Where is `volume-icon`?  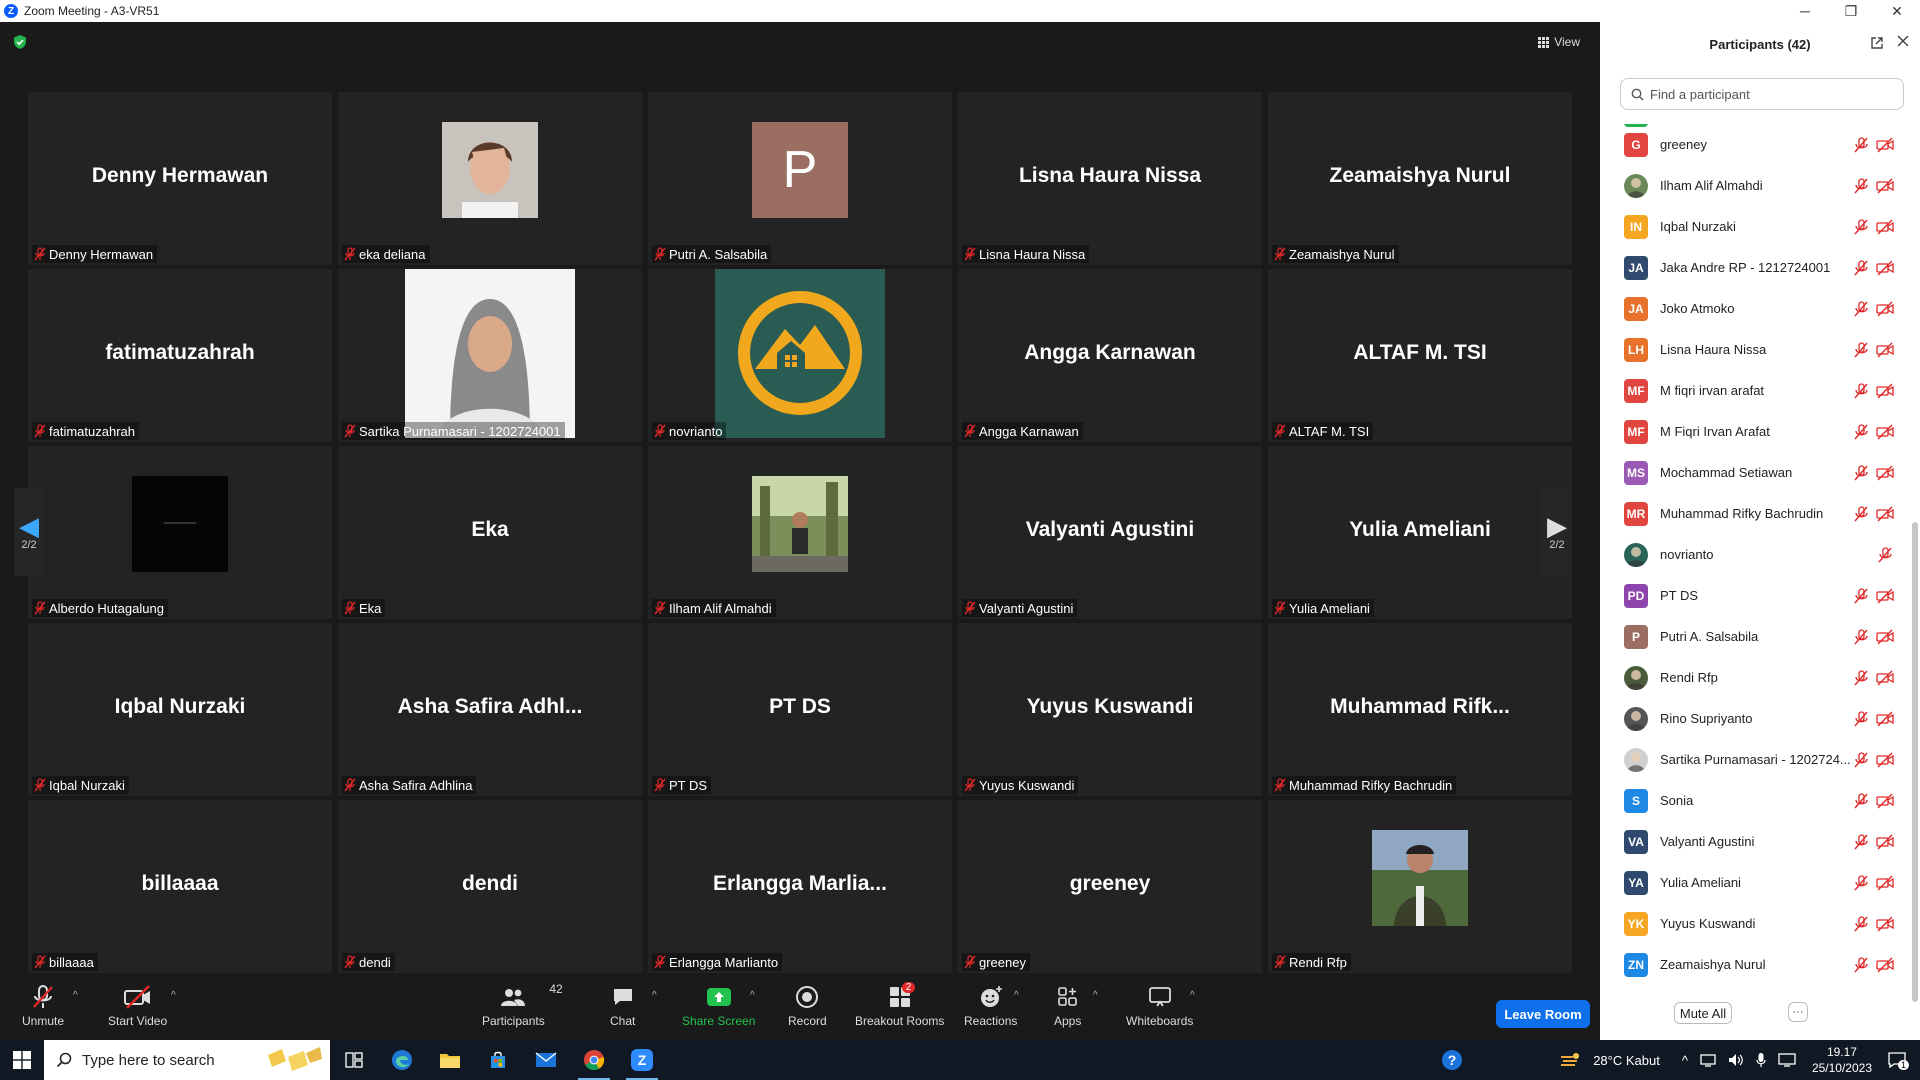
volume-icon is located at coordinates (1736, 1060).